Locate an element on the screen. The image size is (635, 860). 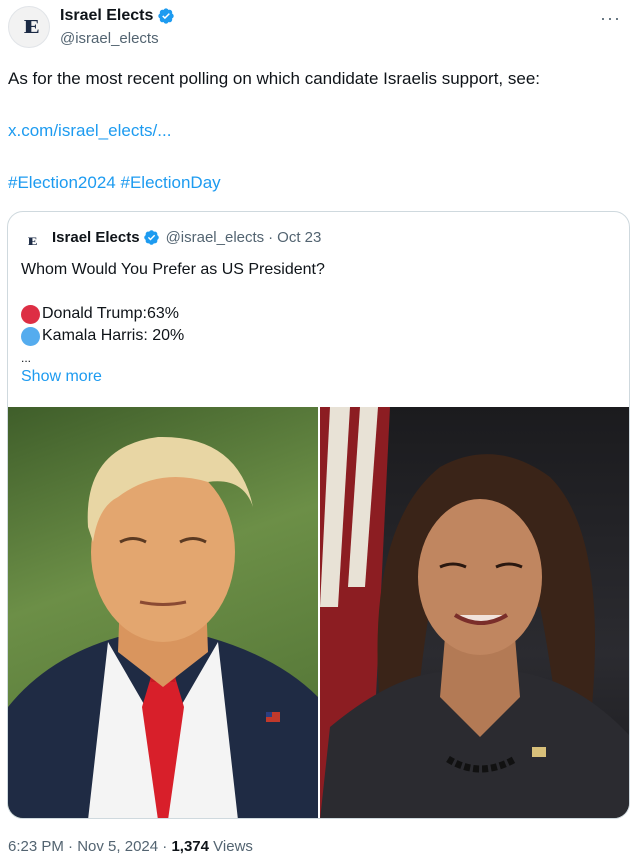
views-count: 1,374 is located at coordinates (190, 846).